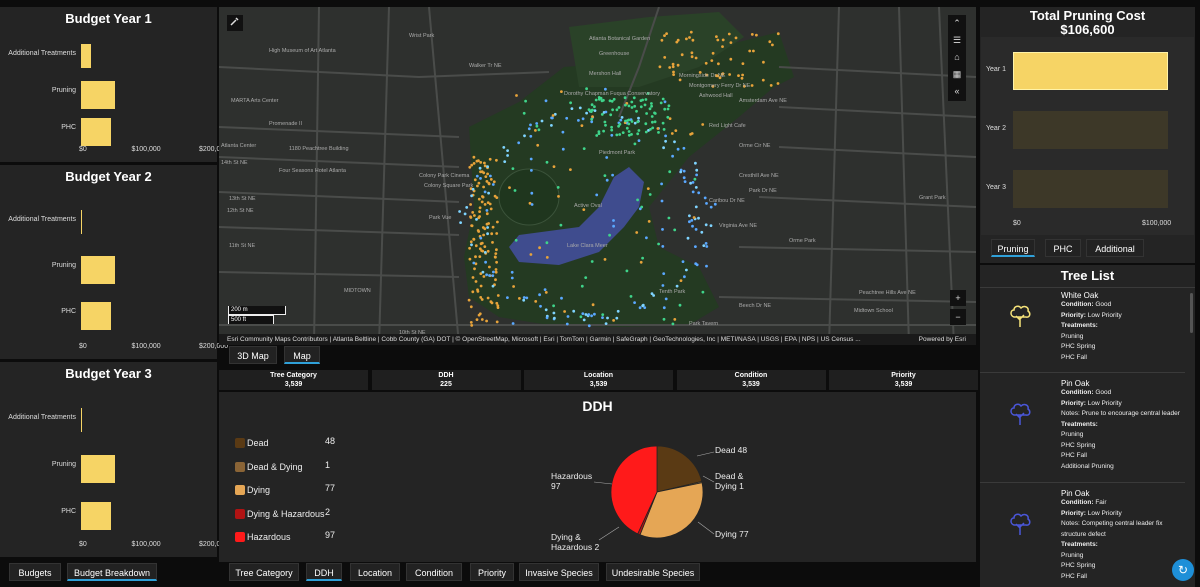 The image size is (1200, 587). I want to click on tab-priority: Priority, so click(492, 572).